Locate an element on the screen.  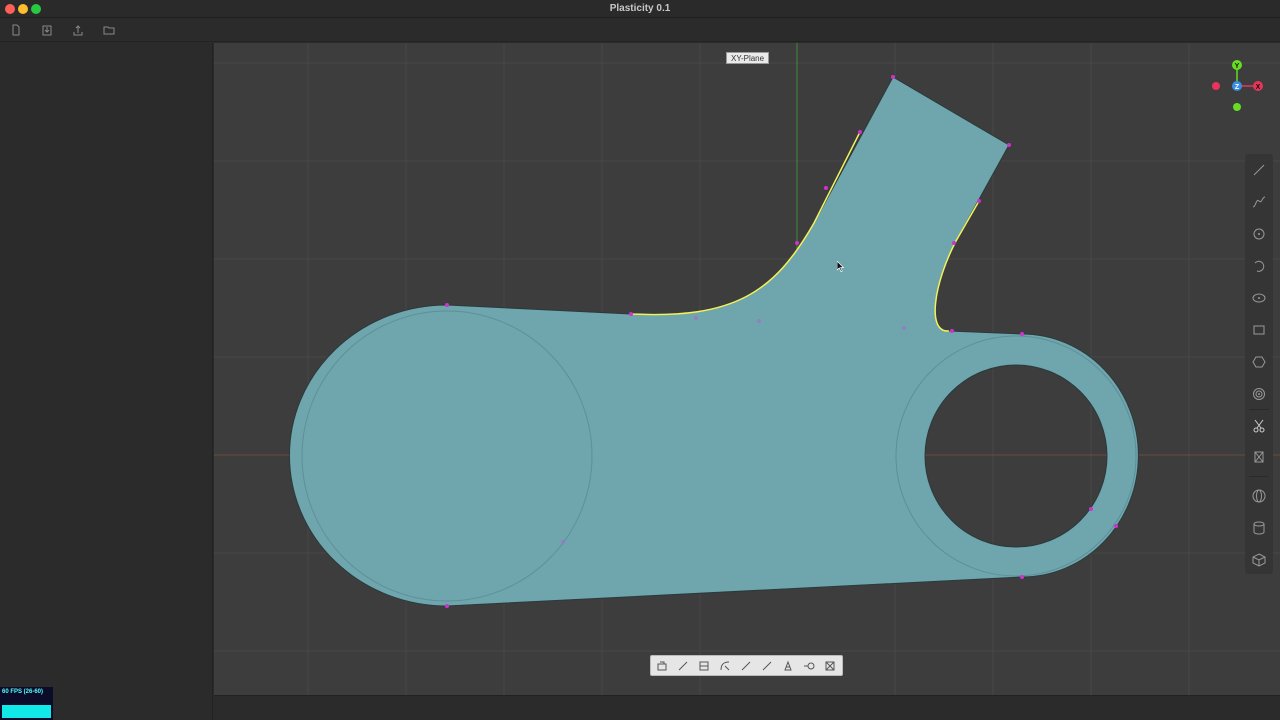
import-icon is located at coordinates (47, 30).